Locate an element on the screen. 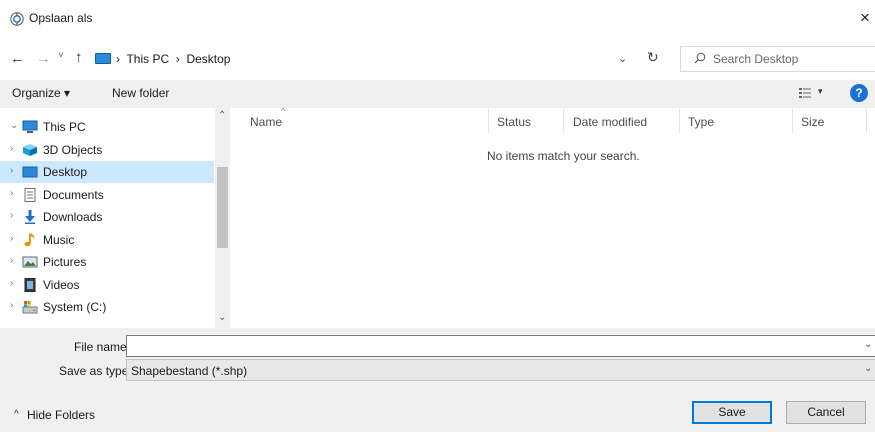 Image resolution: width=875 pixels, height=432 pixels. search-input is located at coordinates (788, 59).